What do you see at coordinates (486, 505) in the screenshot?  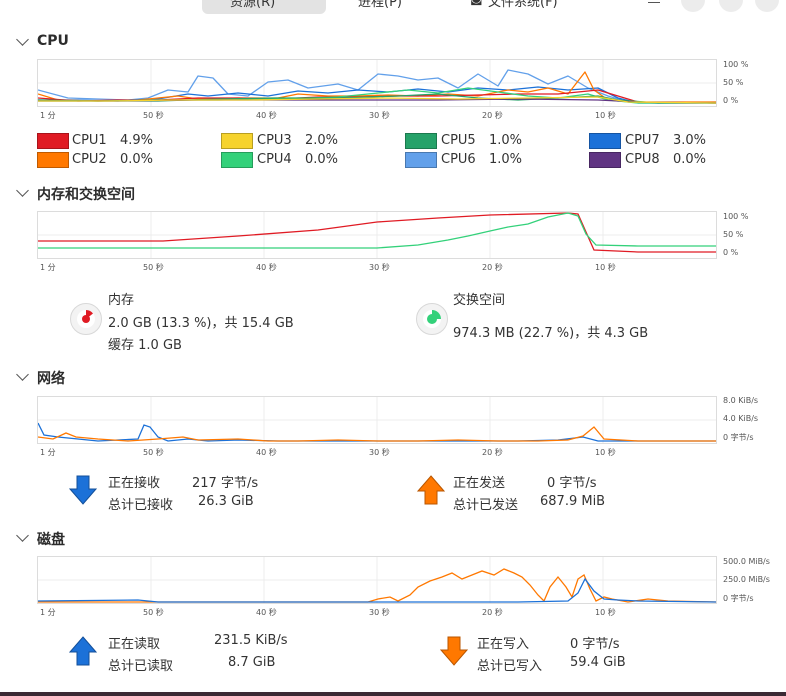 I see `total-sent-label: 总计已发送` at bounding box center [486, 505].